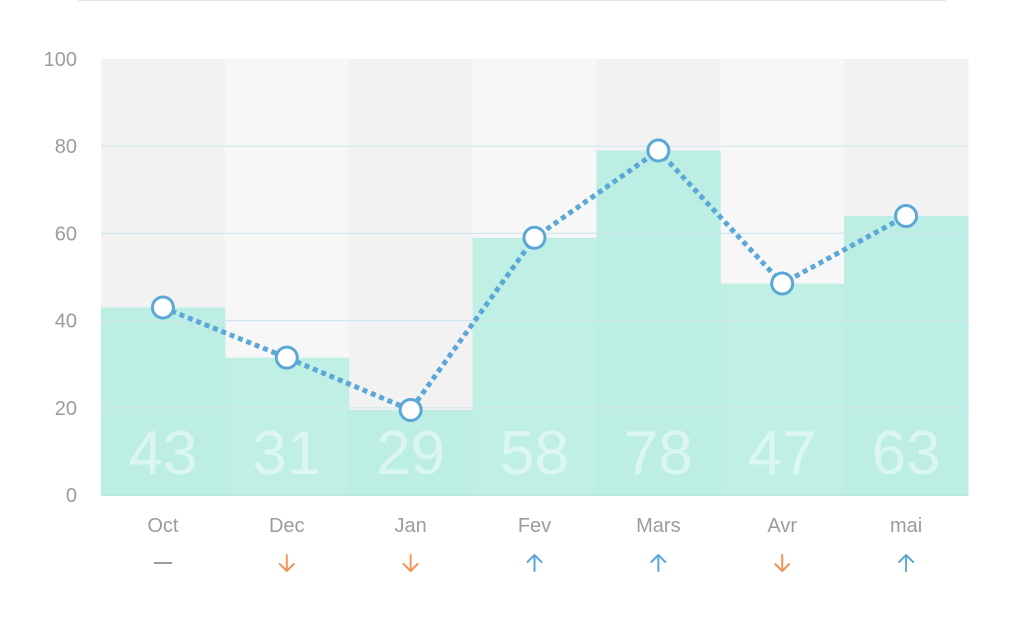 The image size is (1023, 627). I want to click on value-label: 63, so click(906, 453).